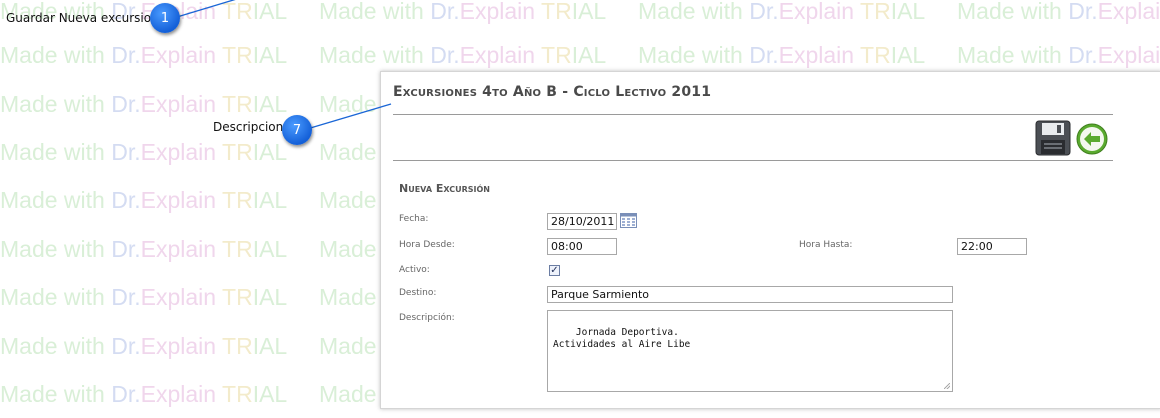 Image resolution: width=1160 pixels, height=418 pixels. Describe the element at coordinates (750, 294) in the screenshot. I see `destino-input: Parque Sarmiento` at that location.